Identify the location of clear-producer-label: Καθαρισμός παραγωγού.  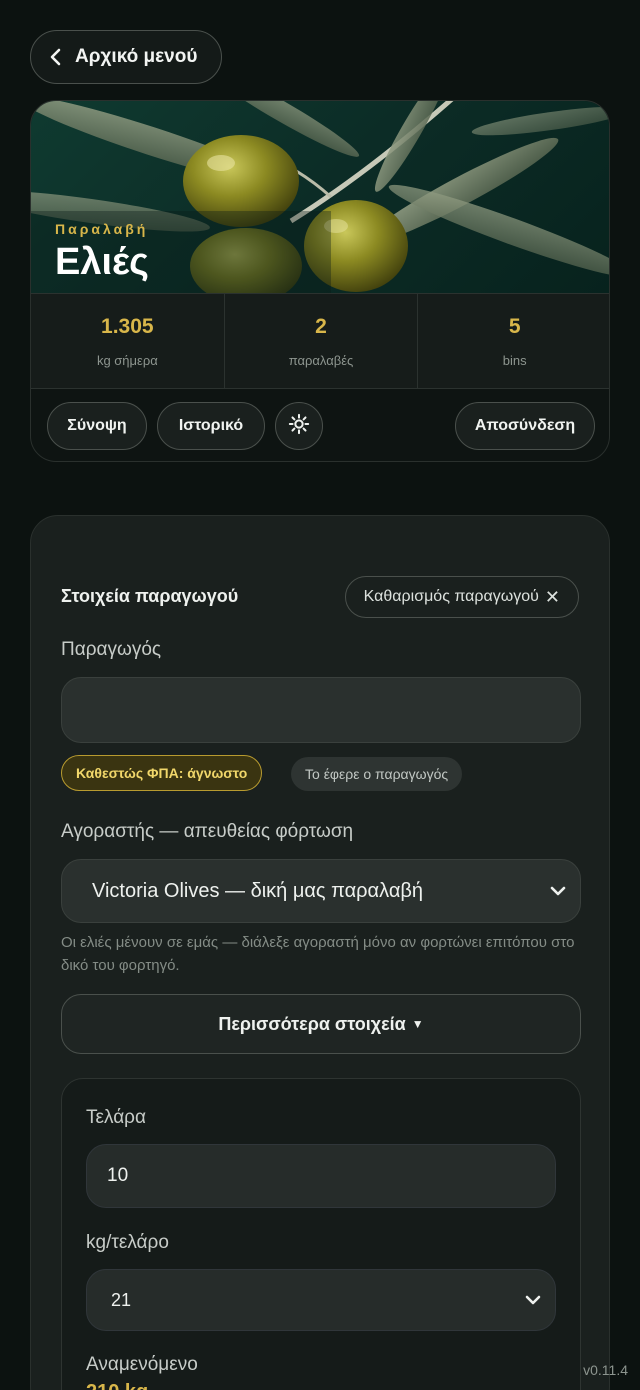
(451, 596).